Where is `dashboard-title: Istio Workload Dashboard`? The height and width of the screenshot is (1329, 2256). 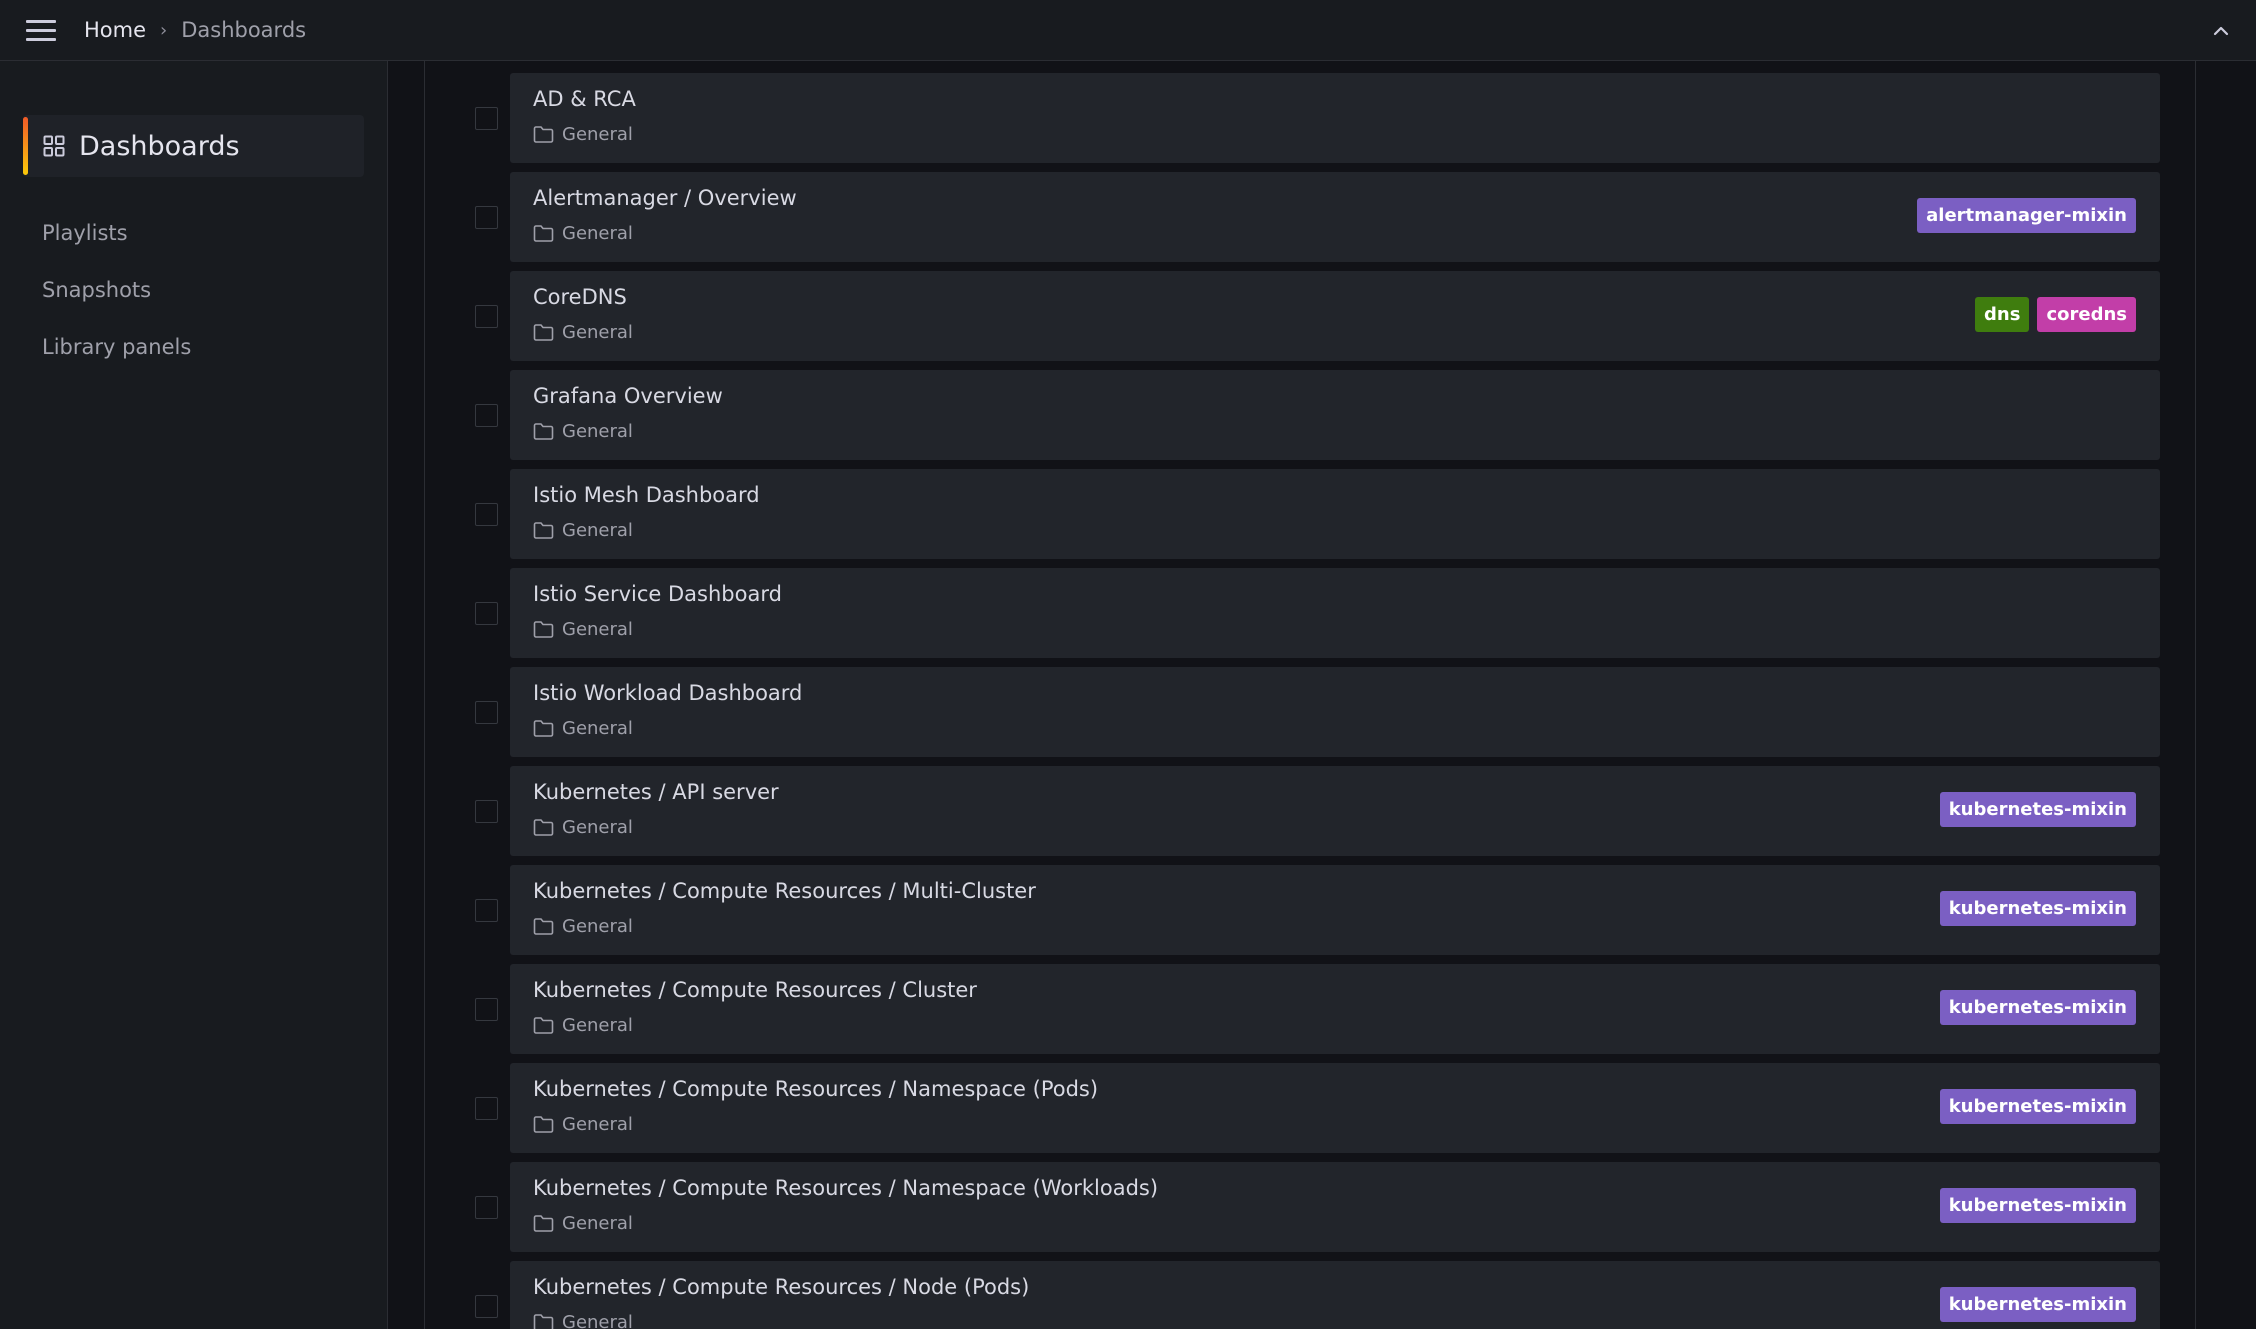 dashboard-title: Istio Workload Dashboard is located at coordinates (667, 693).